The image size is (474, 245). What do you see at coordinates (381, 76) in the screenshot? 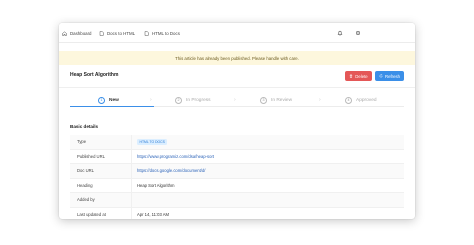
I see `refresh-icon` at bounding box center [381, 76].